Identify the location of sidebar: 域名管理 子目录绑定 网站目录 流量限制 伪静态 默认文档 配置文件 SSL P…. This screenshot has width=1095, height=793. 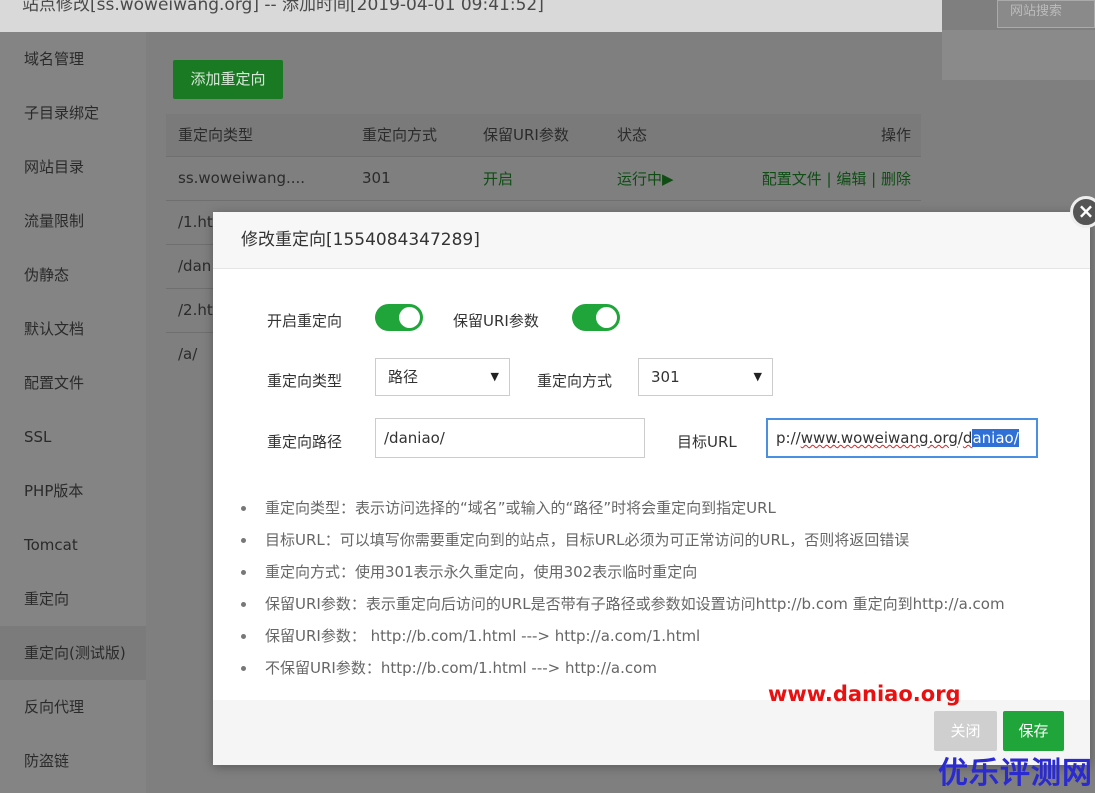
(73, 412).